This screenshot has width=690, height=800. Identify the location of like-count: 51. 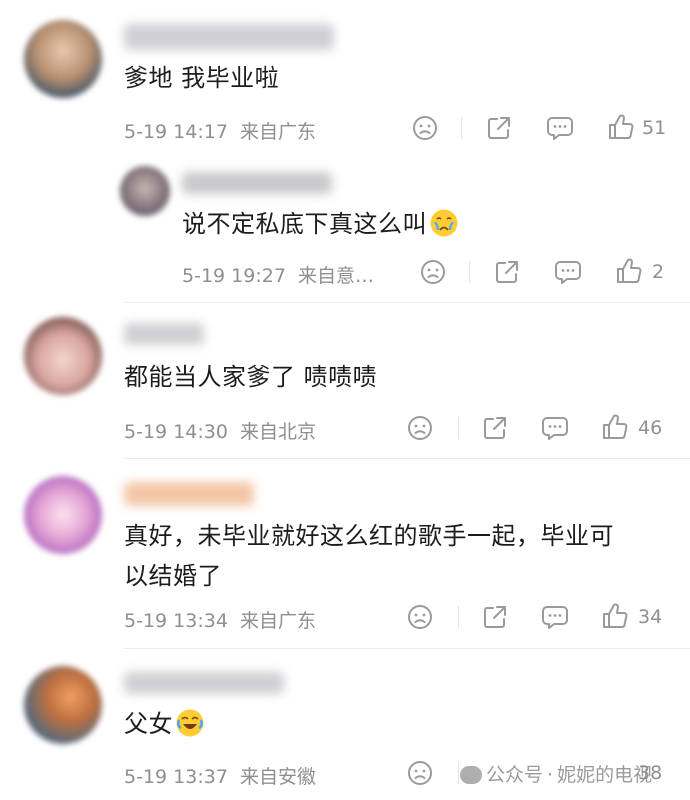
(654, 128).